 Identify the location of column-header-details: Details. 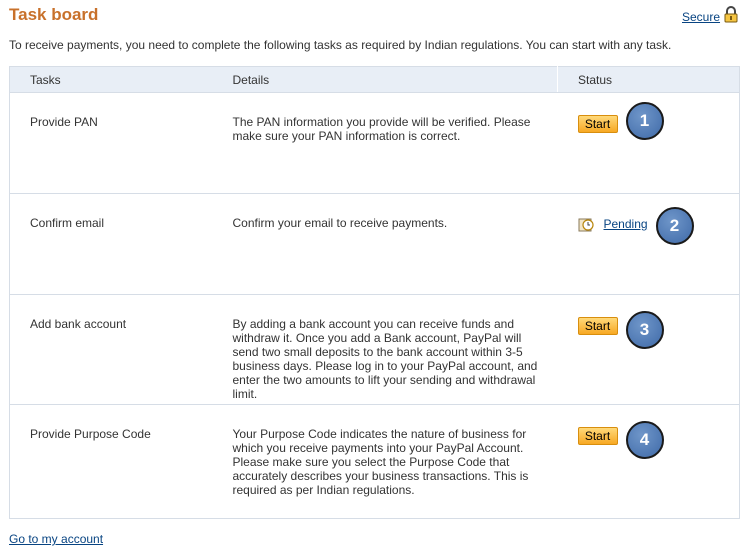
(385, 79).